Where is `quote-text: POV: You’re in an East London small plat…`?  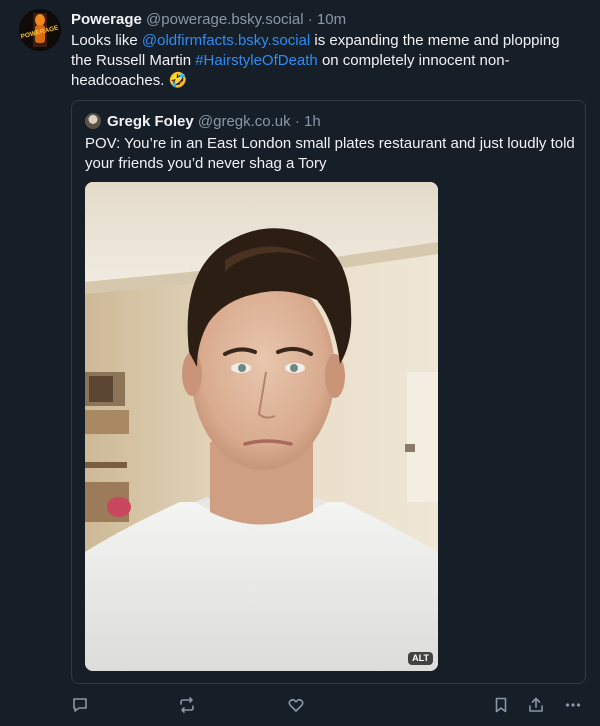
quote-text: POV: You’re in an East London small plat… is located at coordinates (330, 153).